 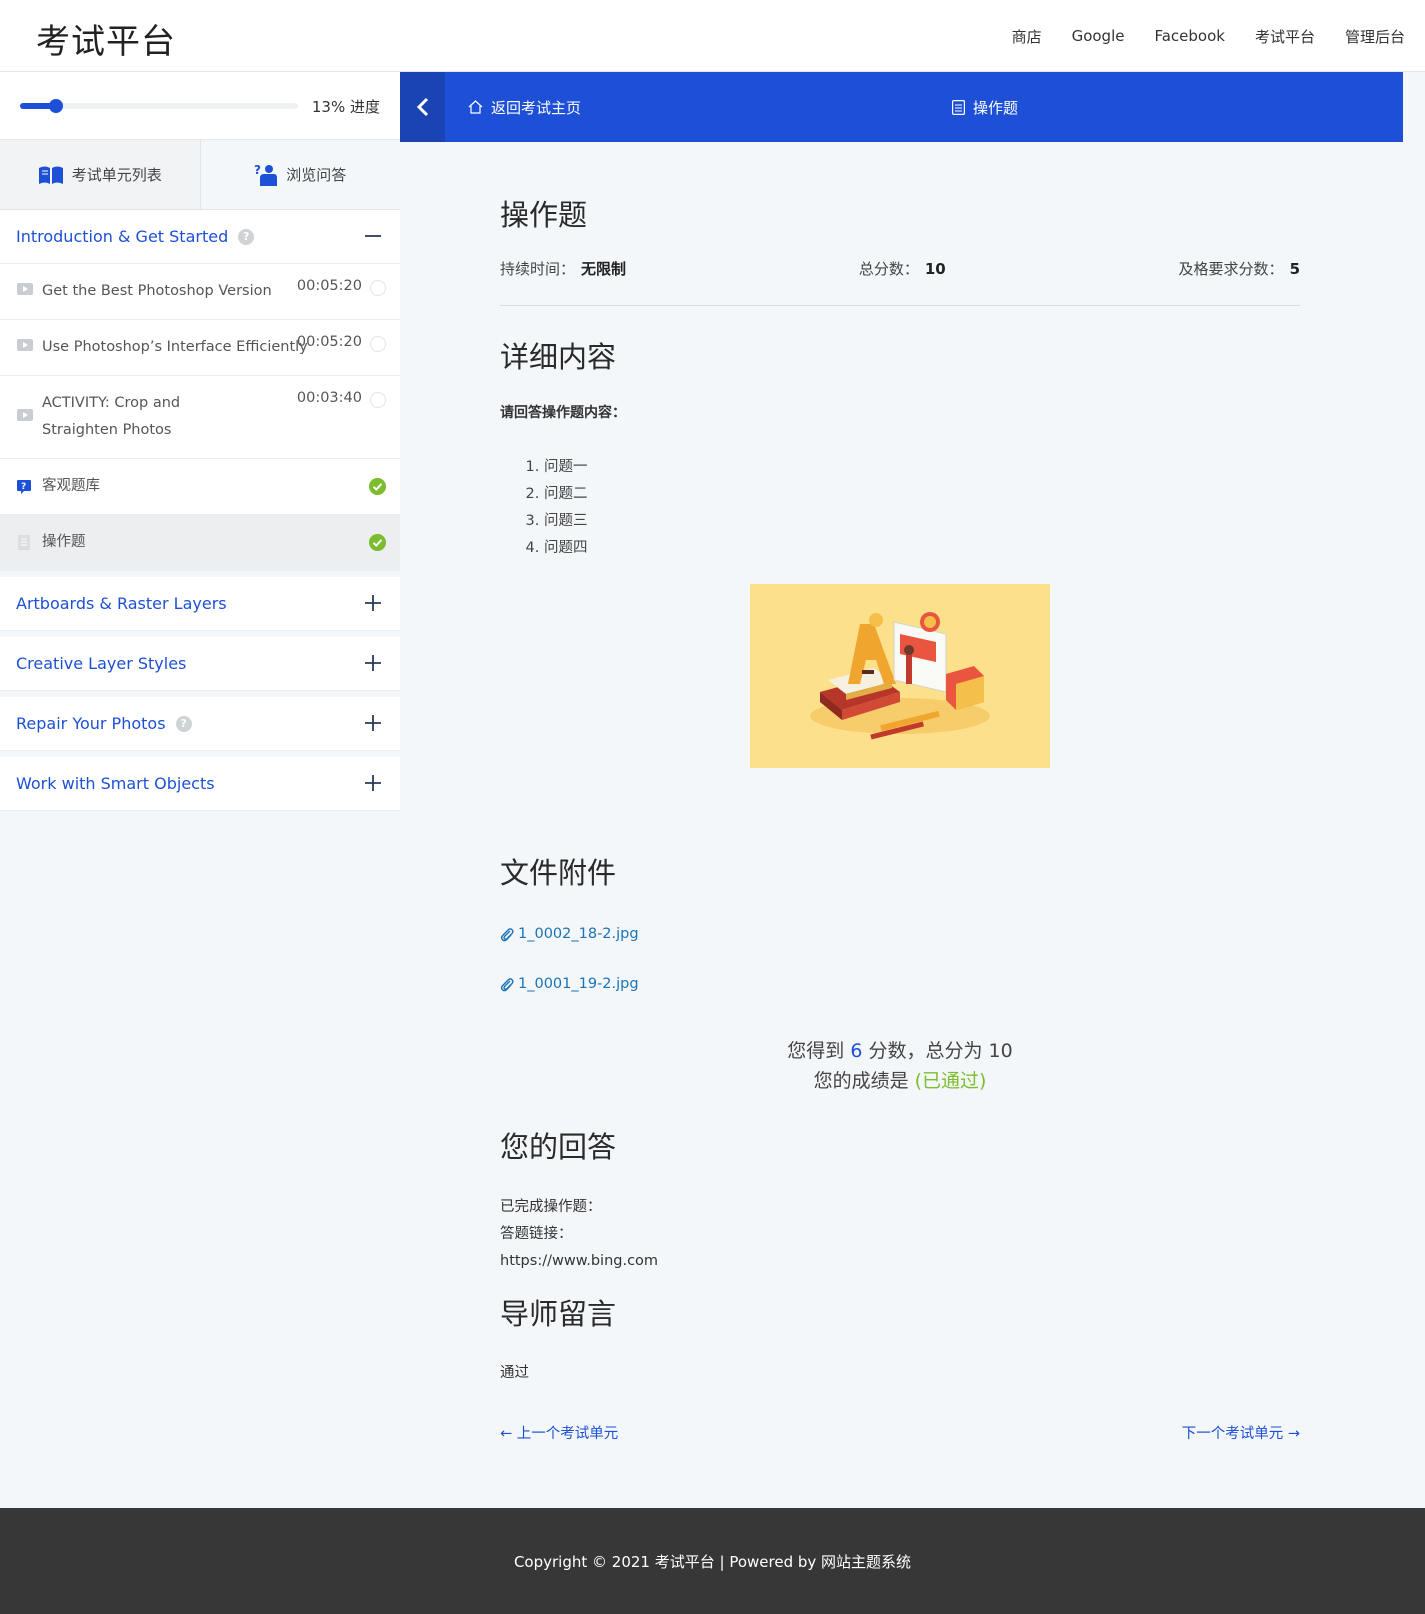 What do you see at coordinates (712, 36) in the screenshot?
I see `top-bar: 考试平台 商店 Google Facebook 考试平台 管理后台` at bounding box center [712, 36].